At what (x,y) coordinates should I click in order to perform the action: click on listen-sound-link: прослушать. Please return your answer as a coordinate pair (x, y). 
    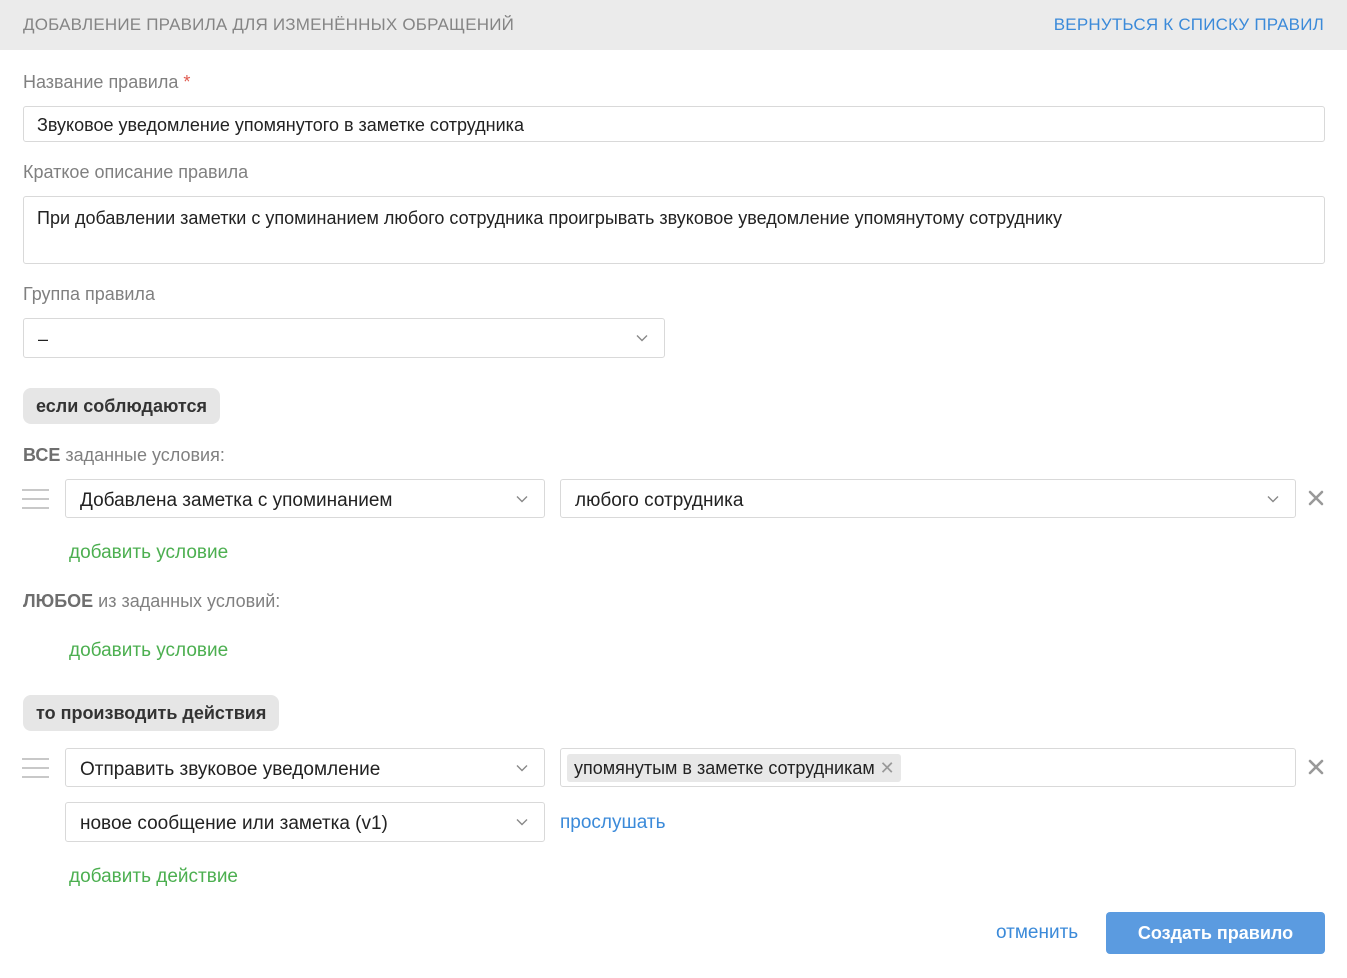
    Looking at the image, I should click on (613, 823).